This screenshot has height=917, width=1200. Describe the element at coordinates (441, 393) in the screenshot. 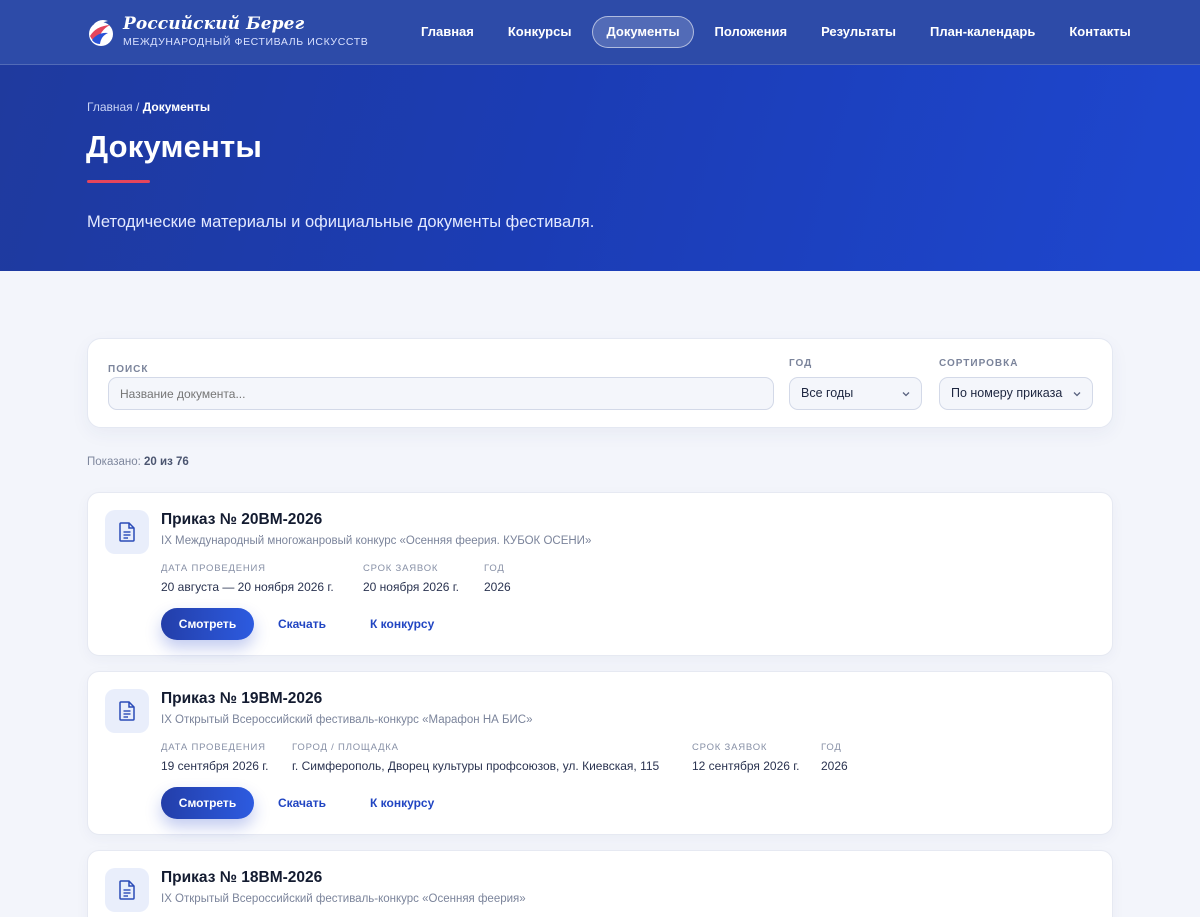

I see `search-input` at that location.